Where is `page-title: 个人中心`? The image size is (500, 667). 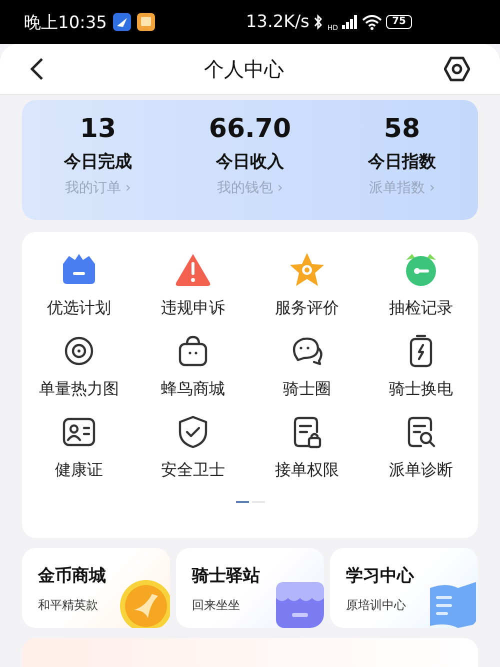
page-title: 个人中心 is located at coordinates (244, 69).